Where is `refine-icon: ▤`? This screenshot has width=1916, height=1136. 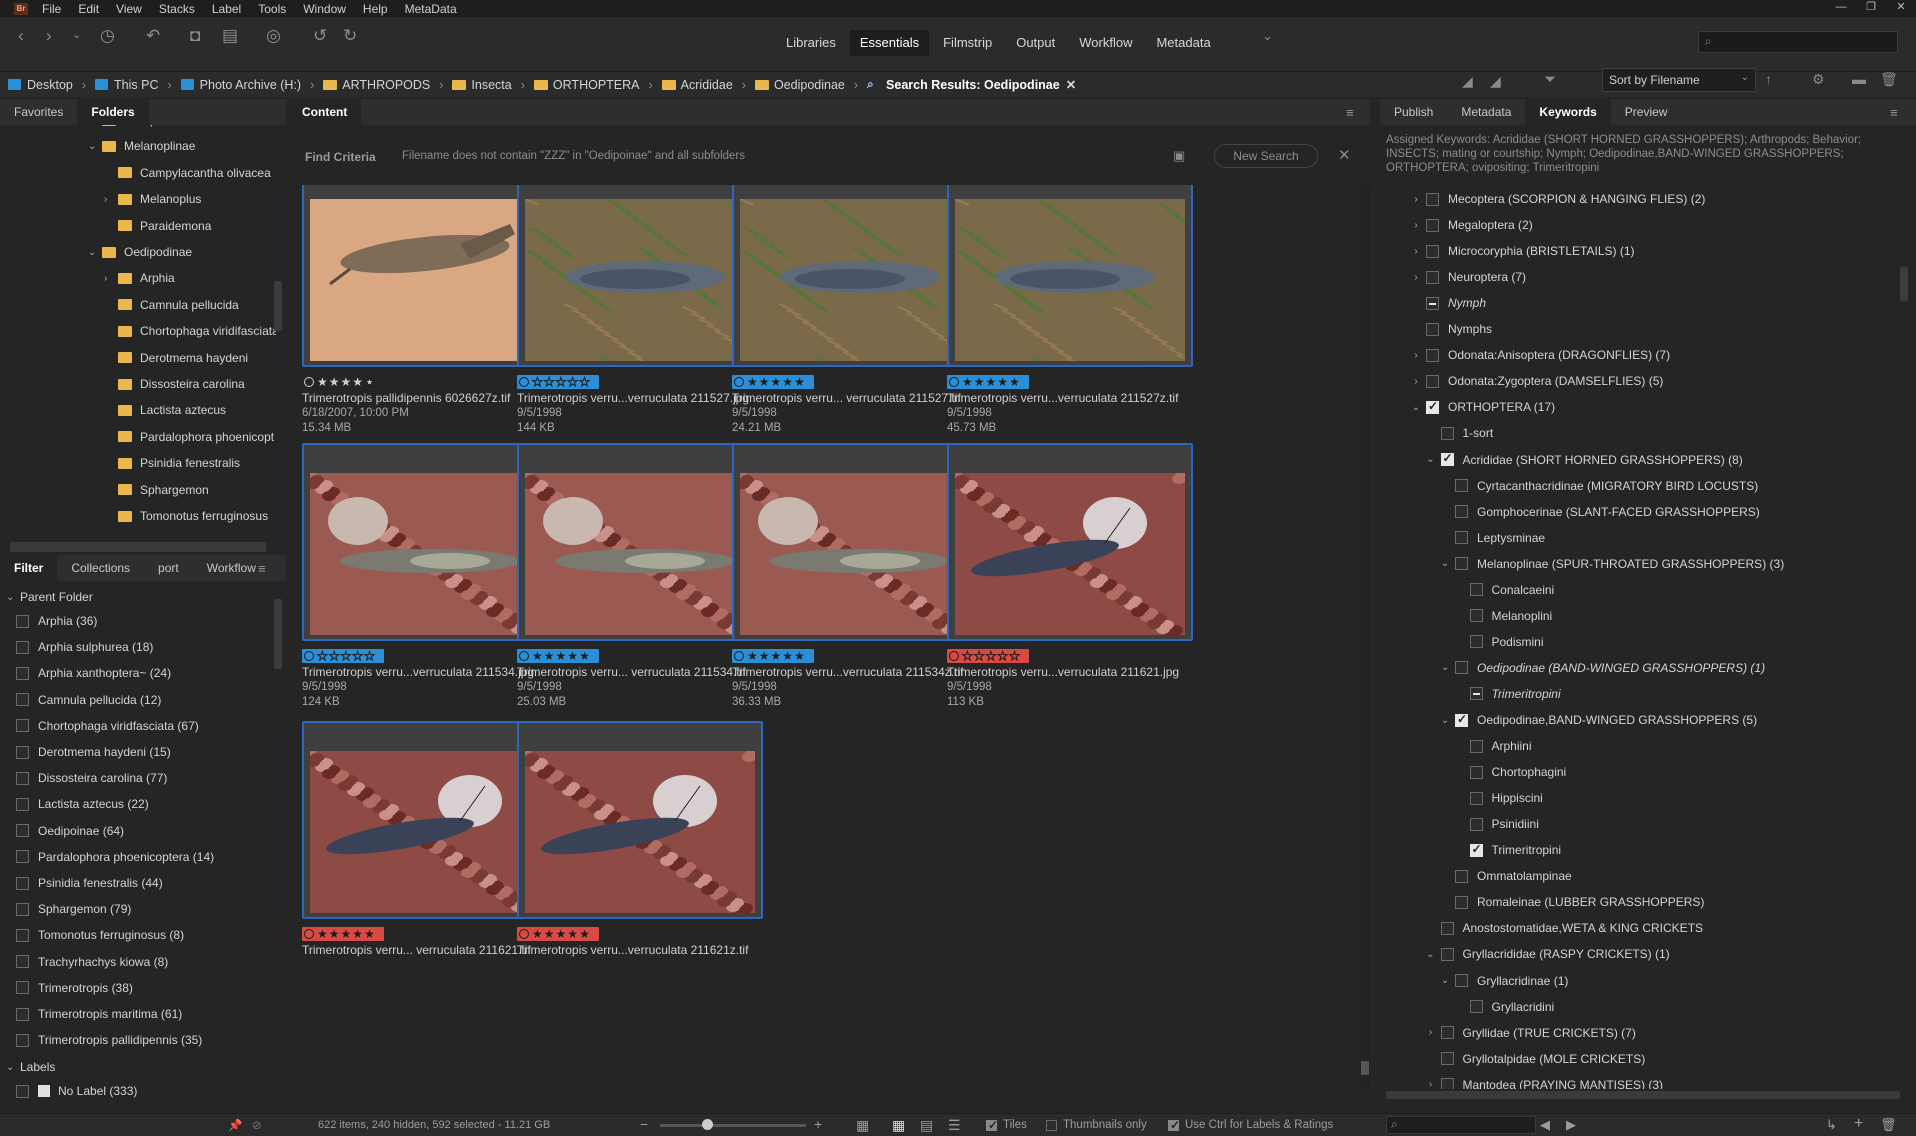
refine-icon: ▤ is located at coordinates (230, 36).